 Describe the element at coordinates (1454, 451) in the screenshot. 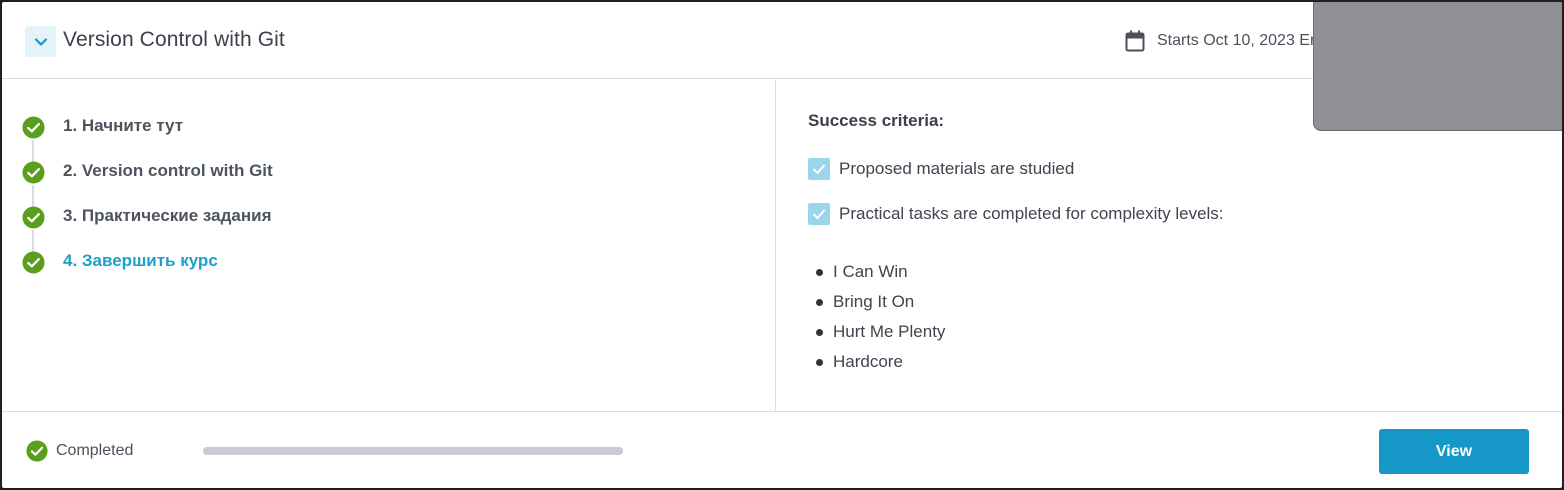

I see `view-button: View` at that location.